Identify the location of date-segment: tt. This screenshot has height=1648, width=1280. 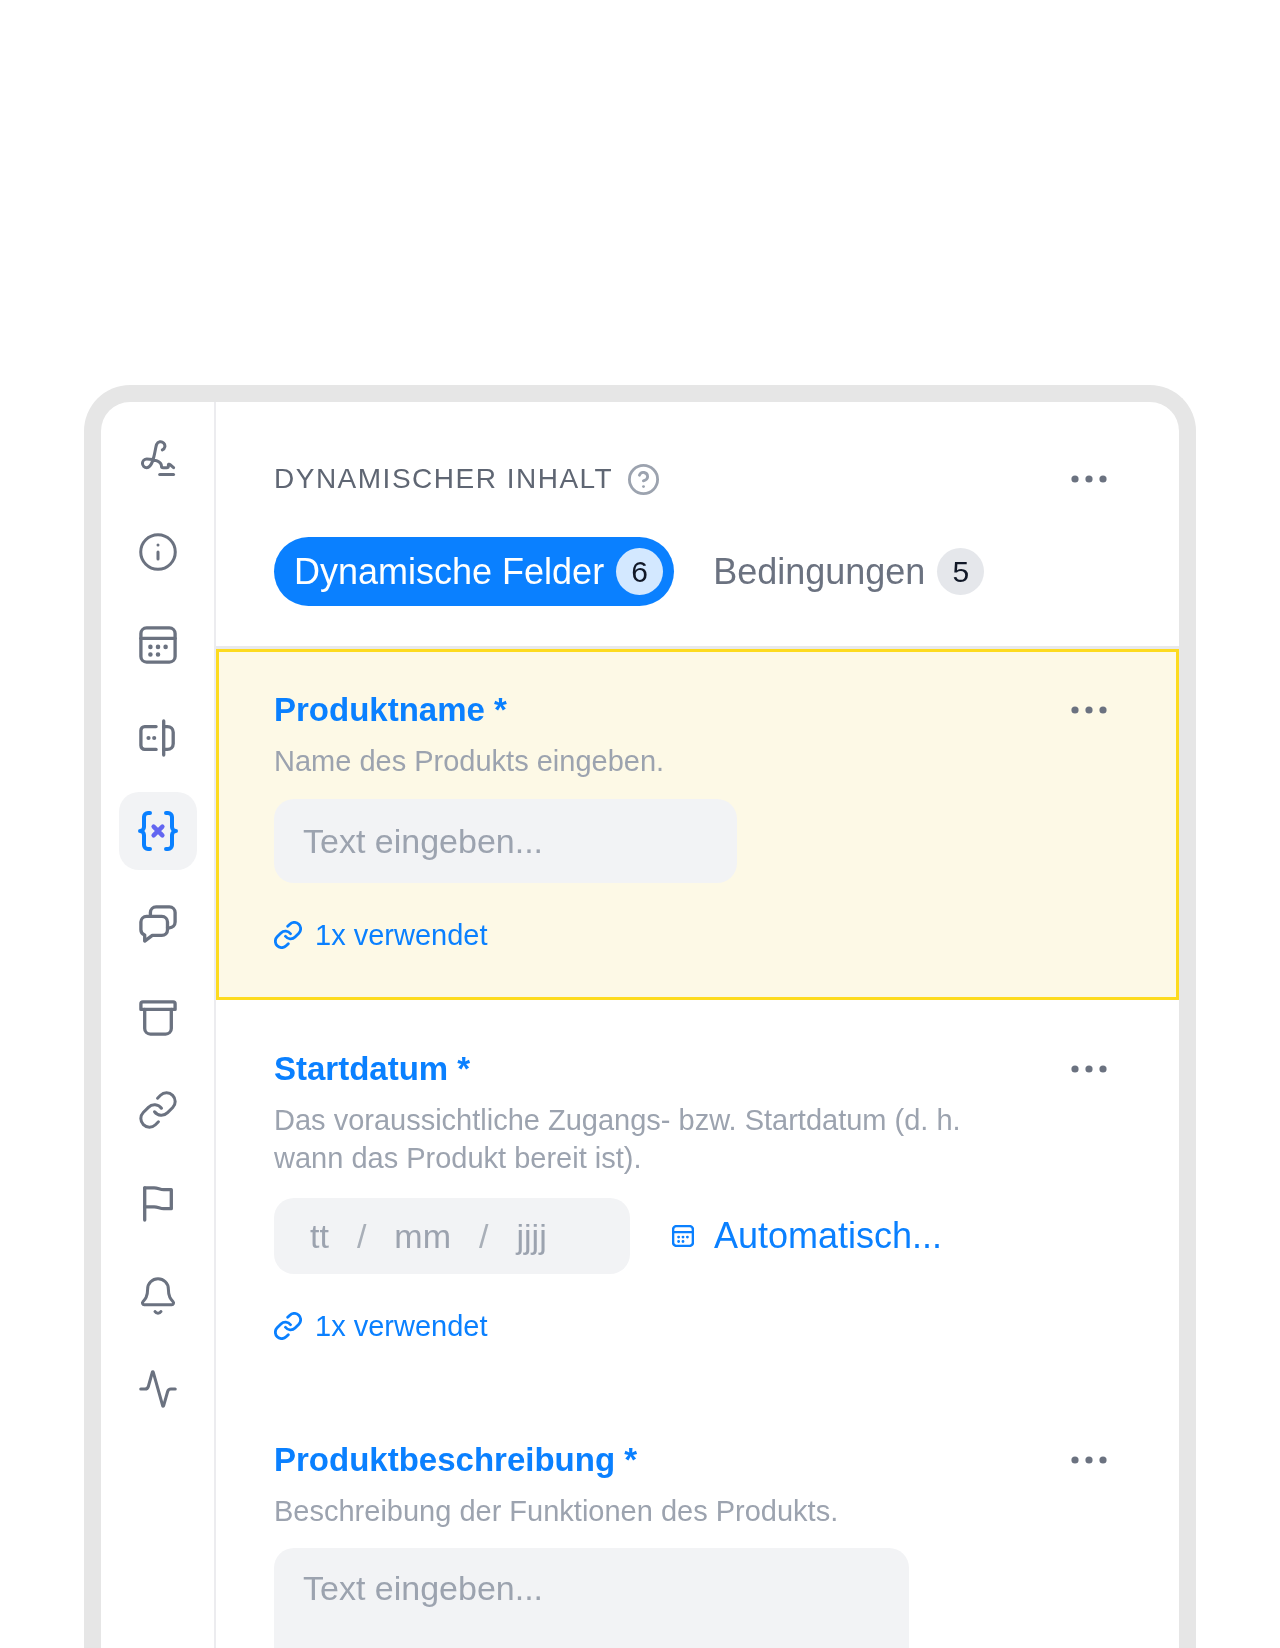
(319, 1236).